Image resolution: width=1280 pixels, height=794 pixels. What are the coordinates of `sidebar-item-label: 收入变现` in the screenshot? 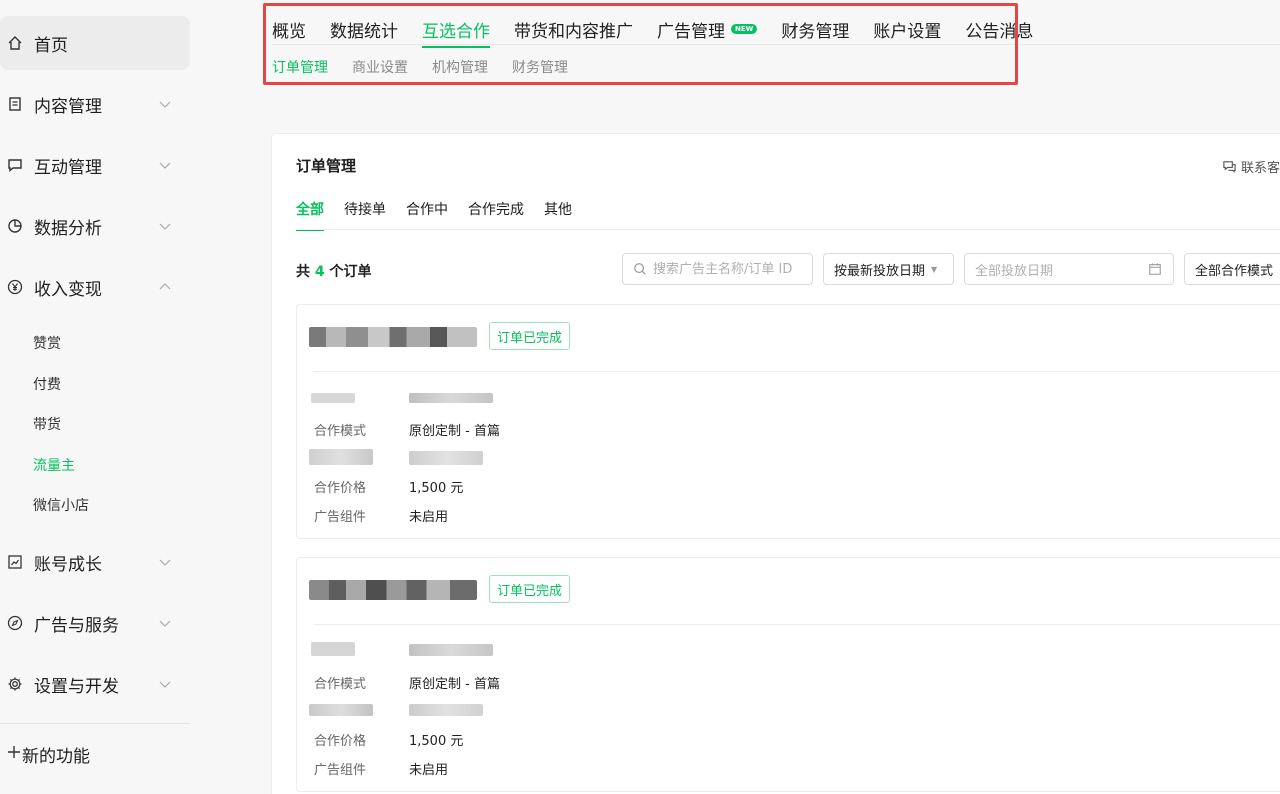 It's located at (68, 289).